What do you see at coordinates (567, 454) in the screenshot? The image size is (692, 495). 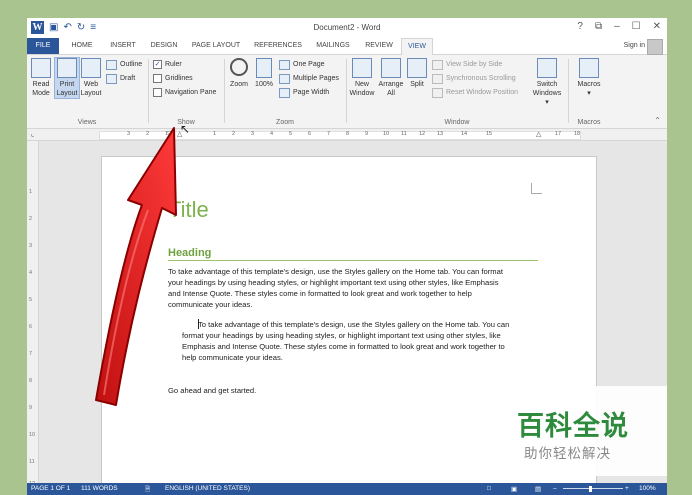 I see `watermark-sub-text: 助你轻松解决` at bounding box center [567, 454].